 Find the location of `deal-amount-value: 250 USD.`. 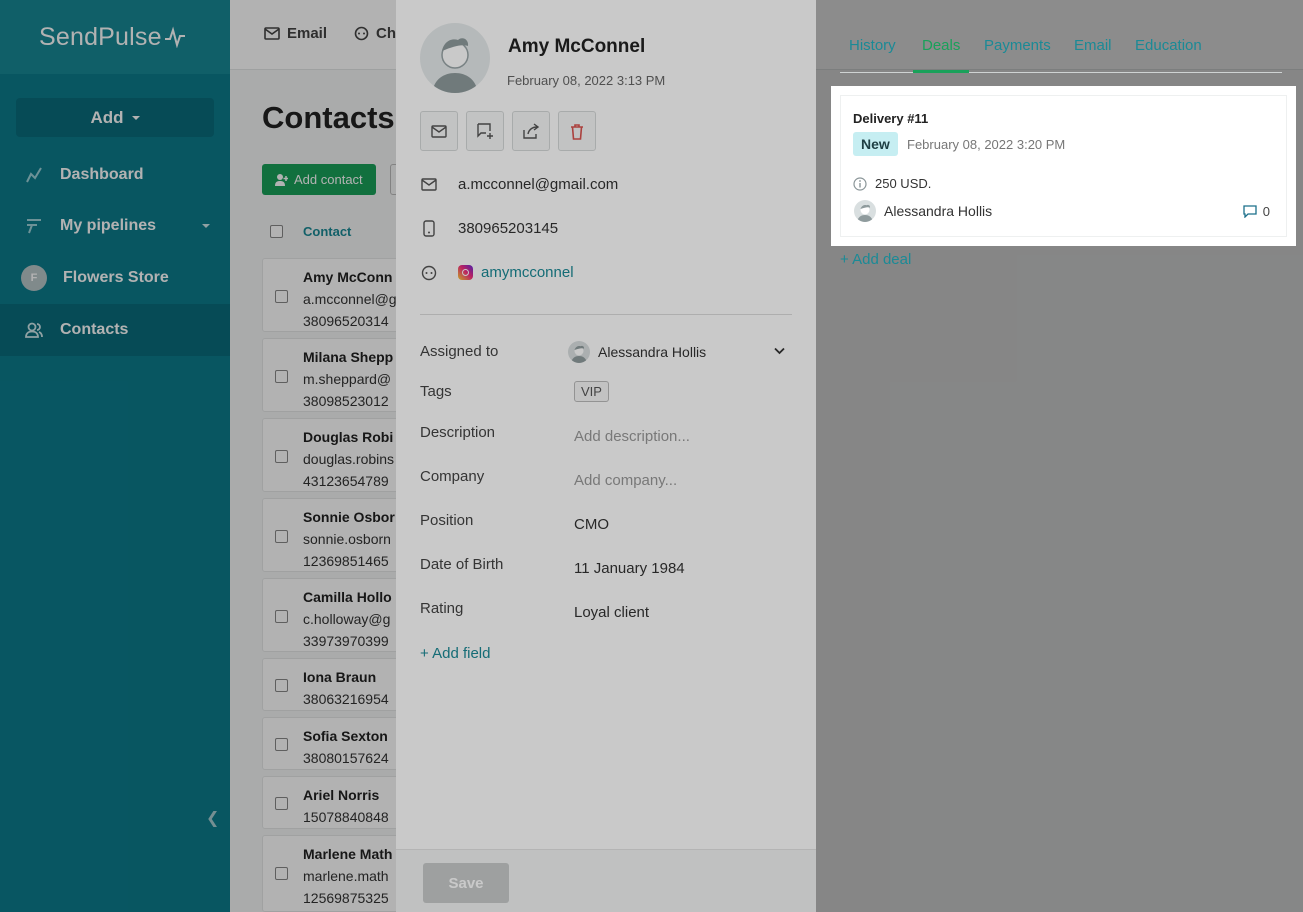

deal-amount-value: 250 USD. is located at coordinates (903, 183).